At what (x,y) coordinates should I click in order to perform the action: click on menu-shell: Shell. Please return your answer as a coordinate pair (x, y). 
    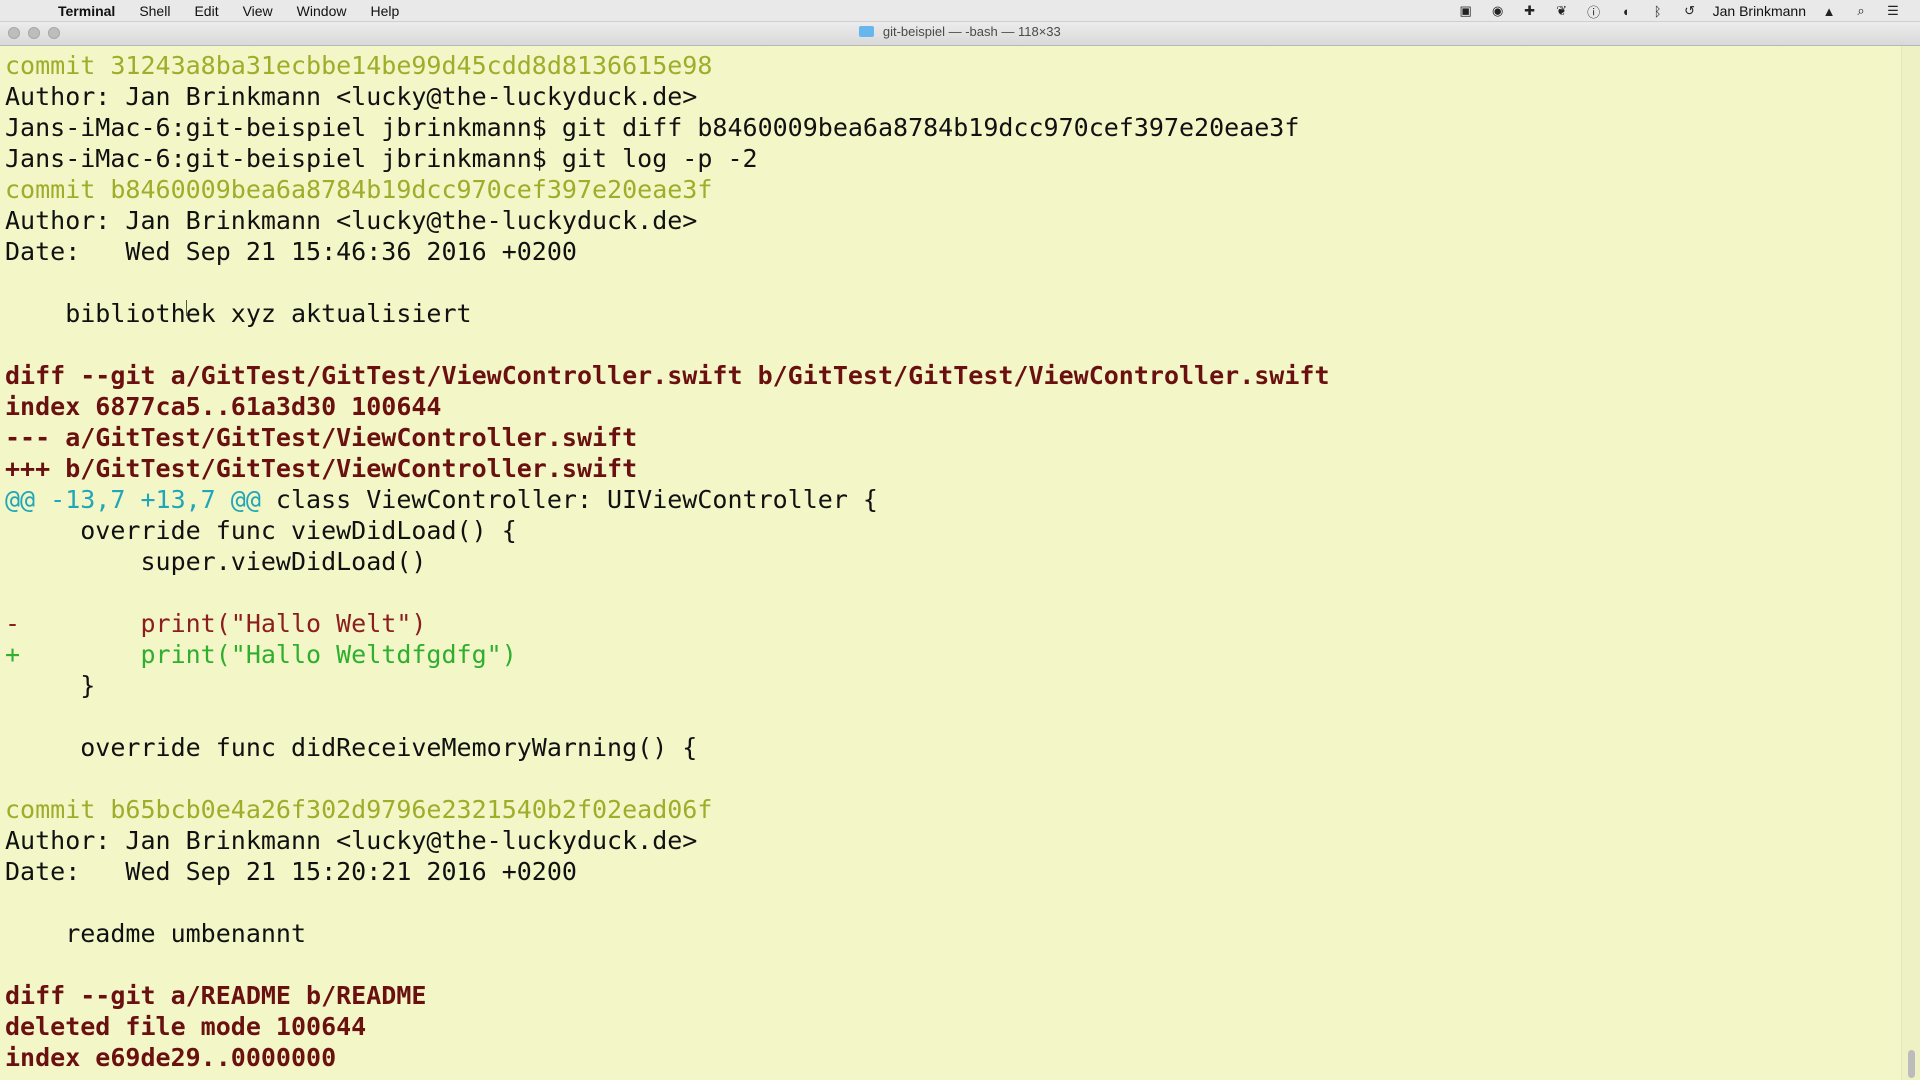
    Looking at the image, I should click on (154, 11).